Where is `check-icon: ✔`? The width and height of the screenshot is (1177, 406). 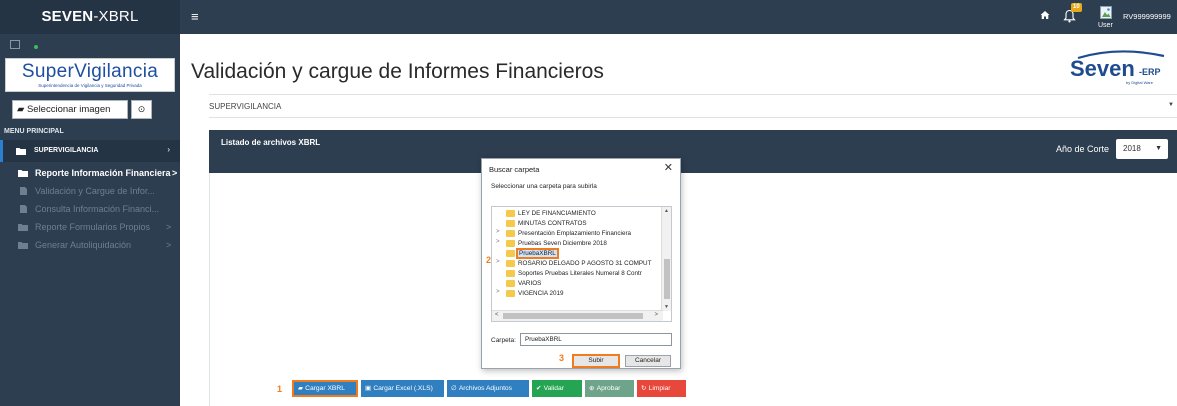 check-icon: ✔ is located at coordinates (539, 388).